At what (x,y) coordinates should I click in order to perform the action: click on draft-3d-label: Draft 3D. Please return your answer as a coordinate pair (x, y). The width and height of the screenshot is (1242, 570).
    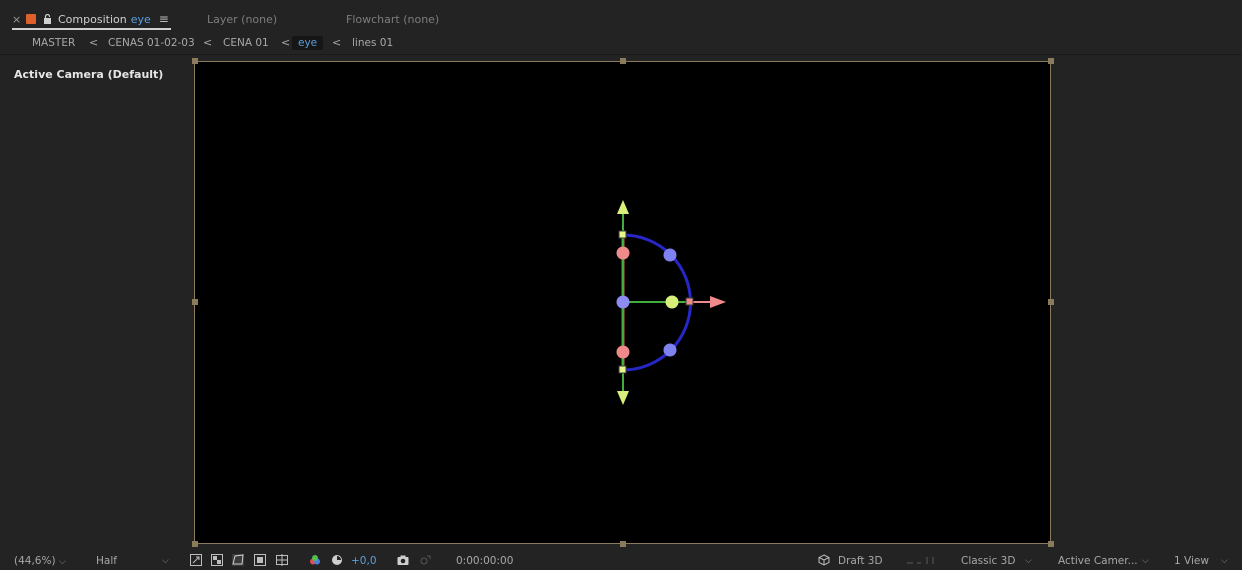
    Looking at the image, I should click on (860, 561).